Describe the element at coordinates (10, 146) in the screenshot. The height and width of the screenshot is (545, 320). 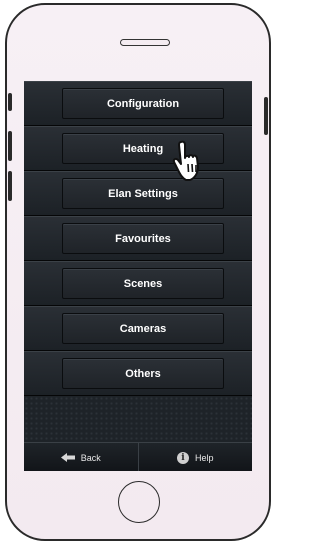
I see `volume-up-button` at that location.